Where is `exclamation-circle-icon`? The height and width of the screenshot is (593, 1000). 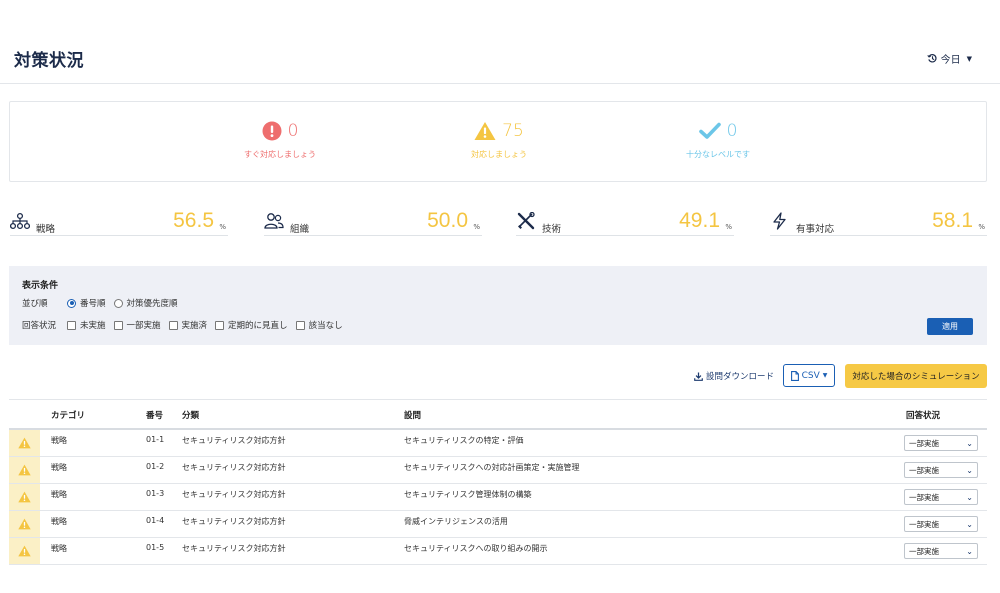 exclamation-circle-icon is located at coordinates (272, 131).